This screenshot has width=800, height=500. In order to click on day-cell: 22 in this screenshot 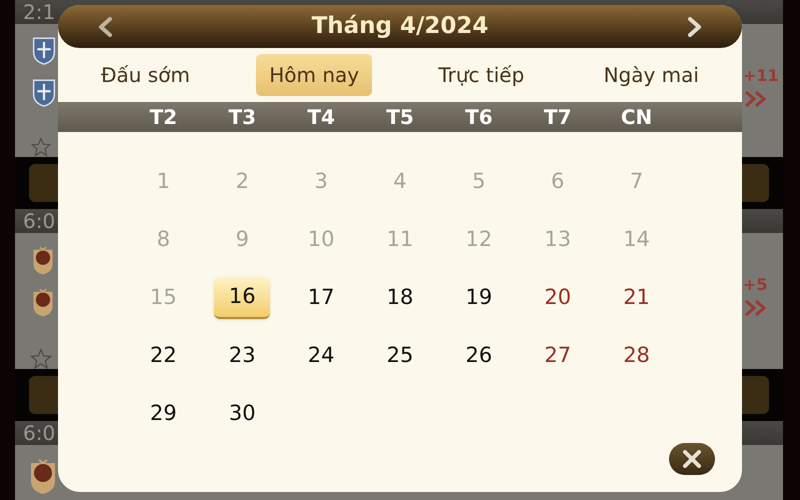, I will do `click(163, 356)`.